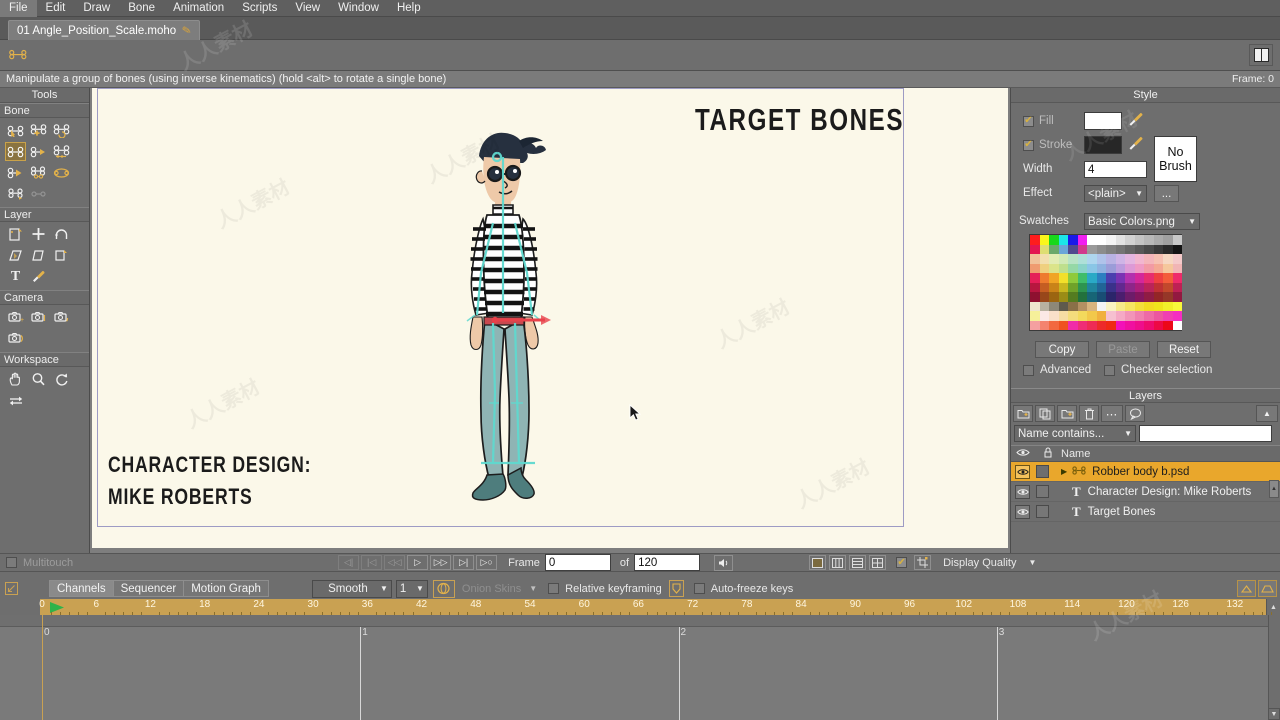  I want to click on single-view-button, so click(818, 562).